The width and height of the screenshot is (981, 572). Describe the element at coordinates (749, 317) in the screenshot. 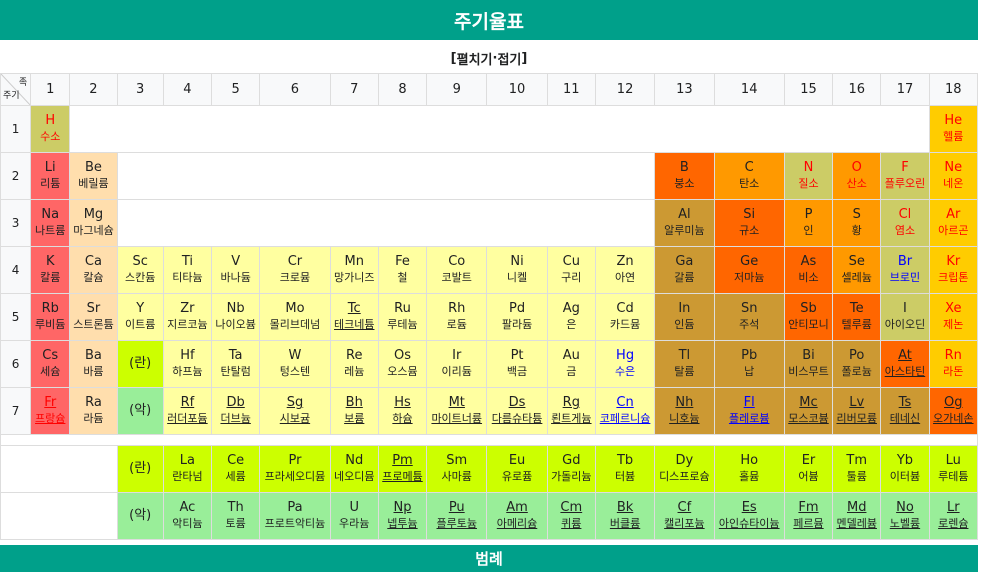

I see `element-cell: Sn 주석` at that location.